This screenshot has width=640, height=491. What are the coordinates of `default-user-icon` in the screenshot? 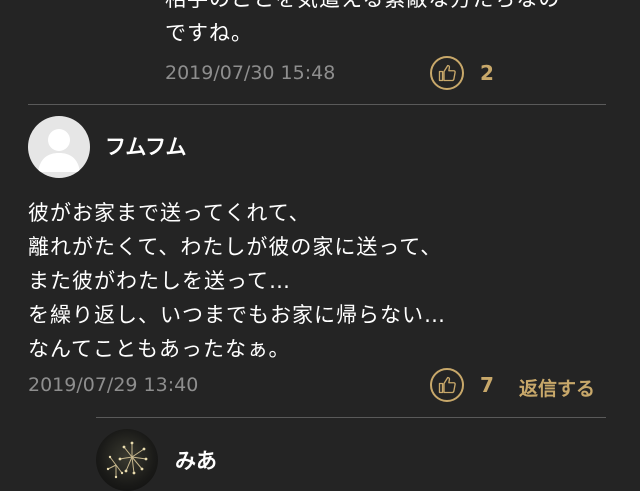 It's located at (59, 150).